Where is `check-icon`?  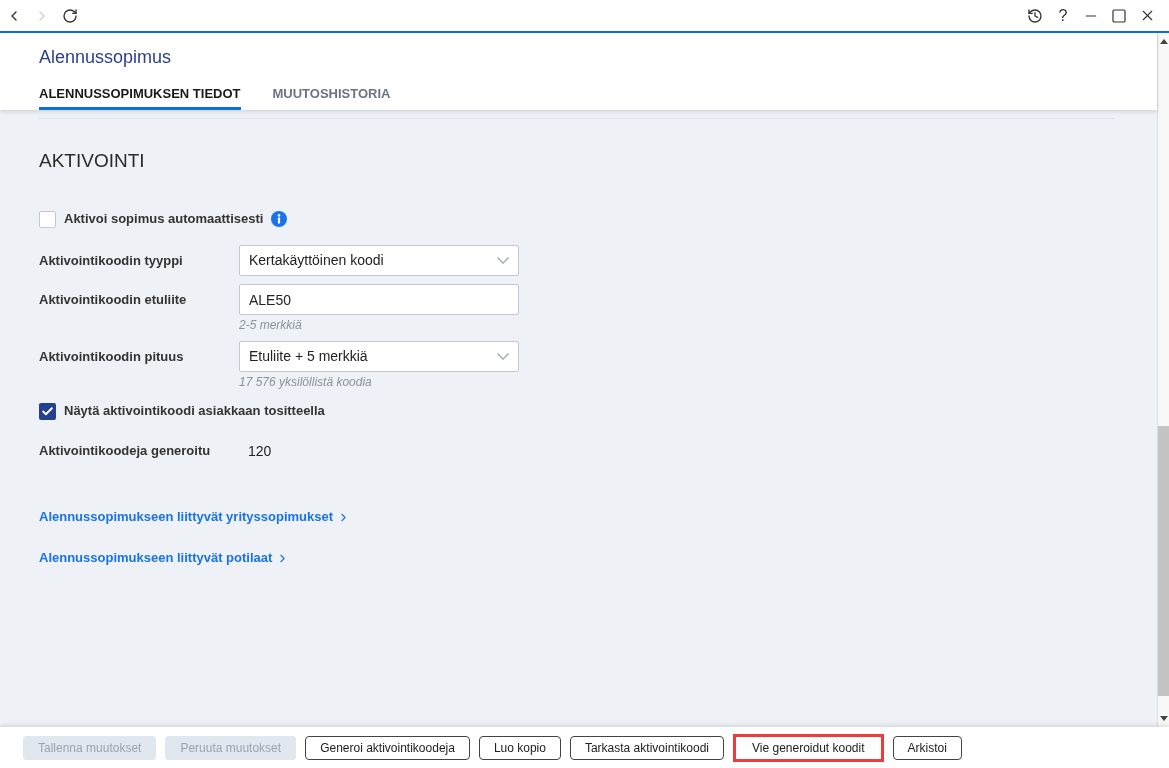 check-icon is located at coordinates (47, 411).